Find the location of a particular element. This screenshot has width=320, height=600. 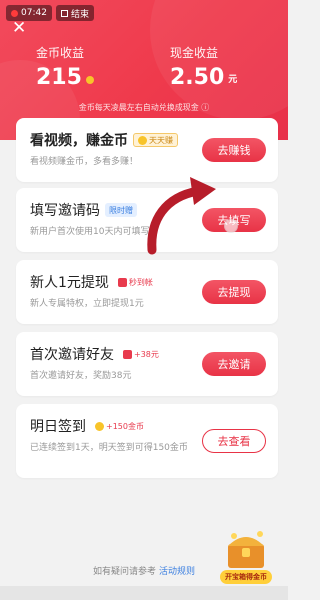

task-subtitle: 首次邀请好友，奖励38元 is located at coordinates (81, 376).